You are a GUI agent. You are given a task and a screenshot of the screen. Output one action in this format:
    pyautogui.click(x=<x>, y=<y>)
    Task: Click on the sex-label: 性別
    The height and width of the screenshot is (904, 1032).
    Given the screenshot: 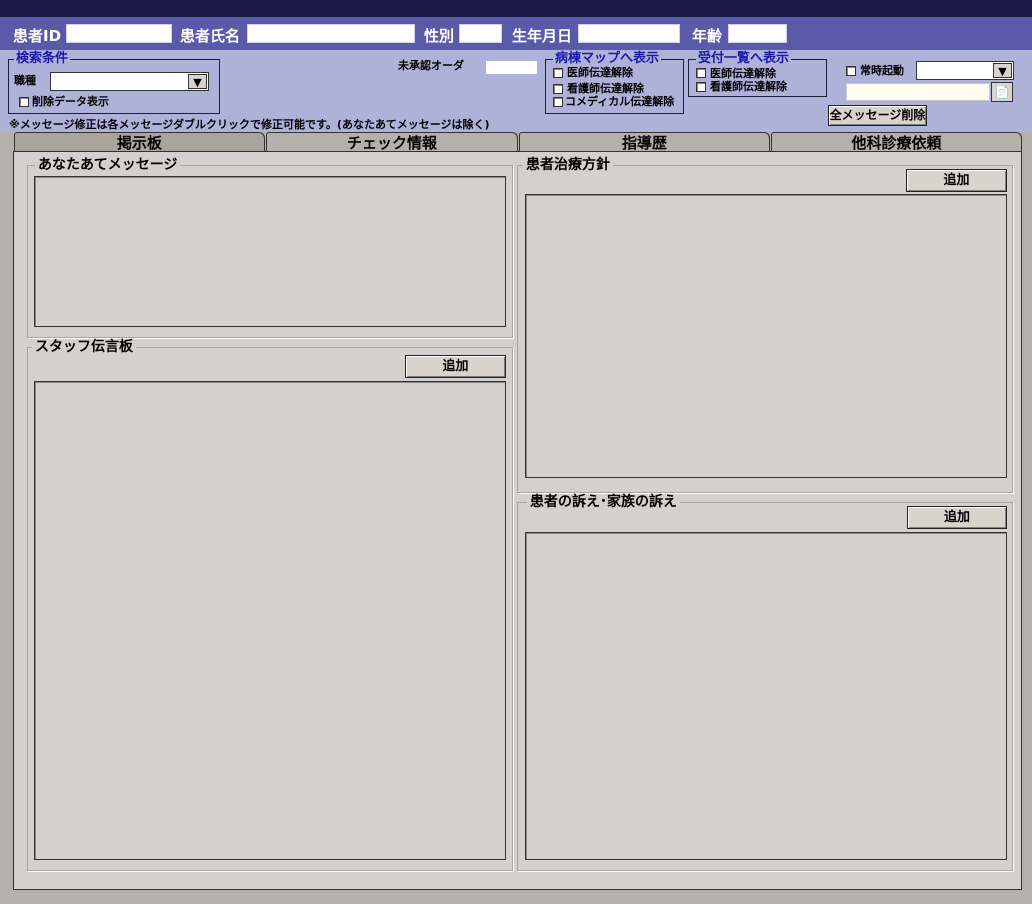 What is the action you would take?
    pyautogui.click(x=439, y=36)
    